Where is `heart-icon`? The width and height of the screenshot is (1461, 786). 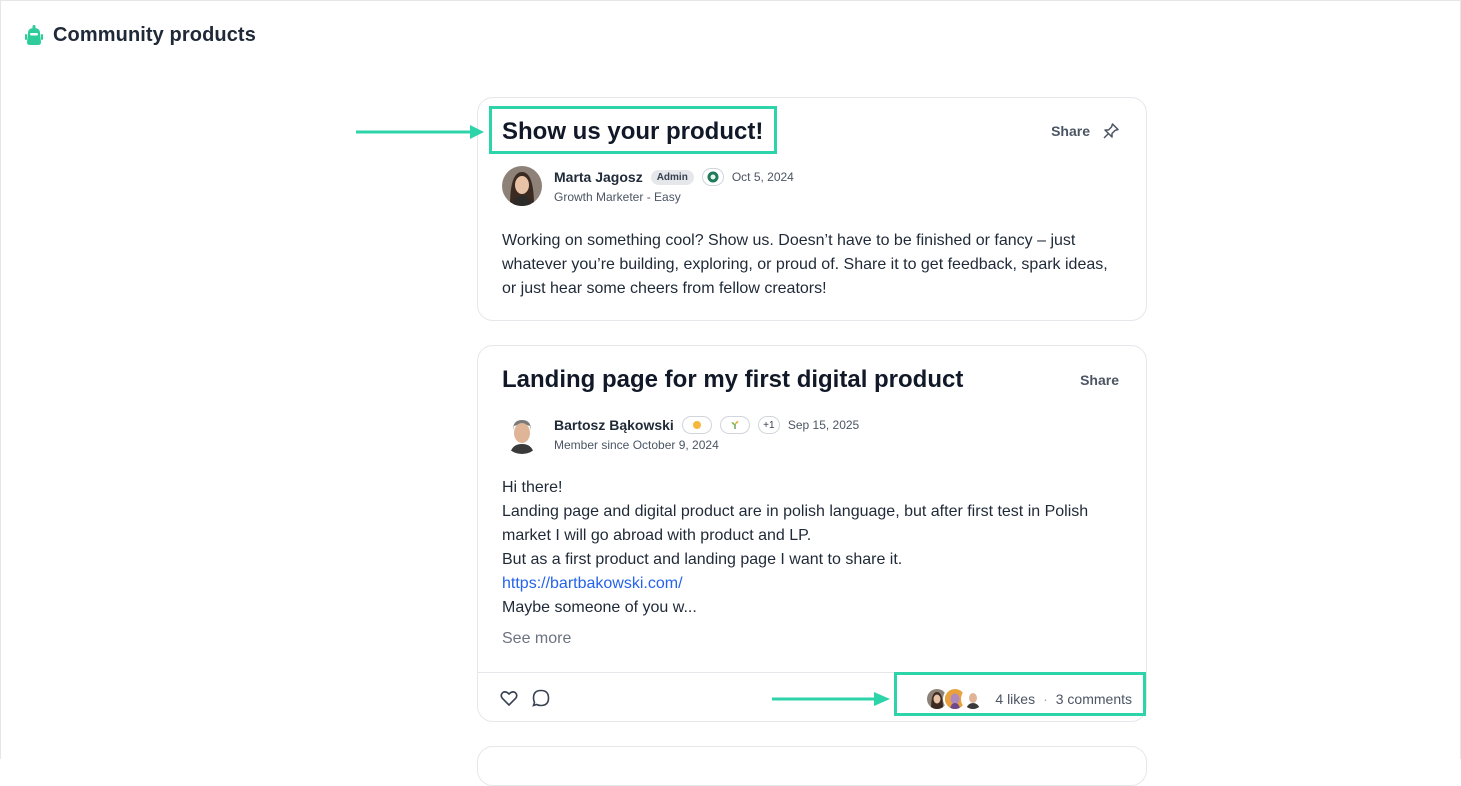
heart-icon is located at coordinates (509, 698).